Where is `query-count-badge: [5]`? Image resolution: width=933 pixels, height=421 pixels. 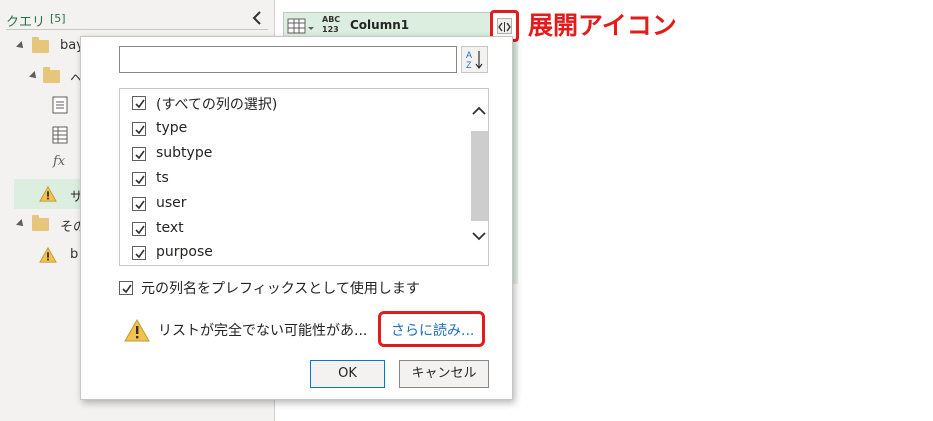
query-count-badge: [5] is located at coordinates (58, 18).